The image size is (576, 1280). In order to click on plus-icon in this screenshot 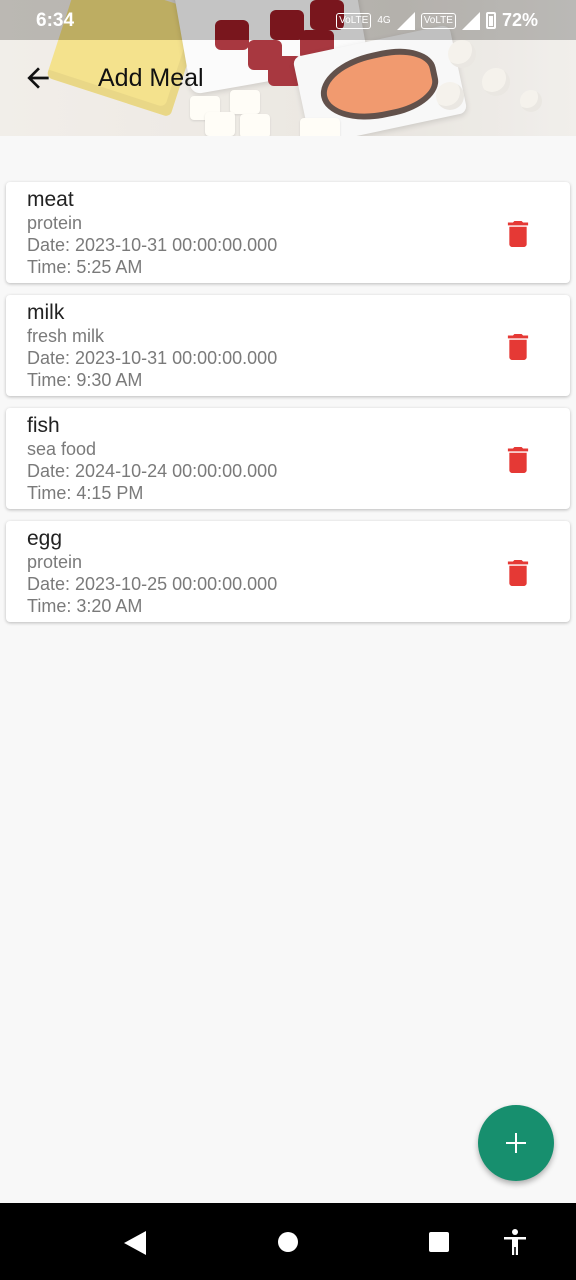, I will do `click(516, 1143)`.